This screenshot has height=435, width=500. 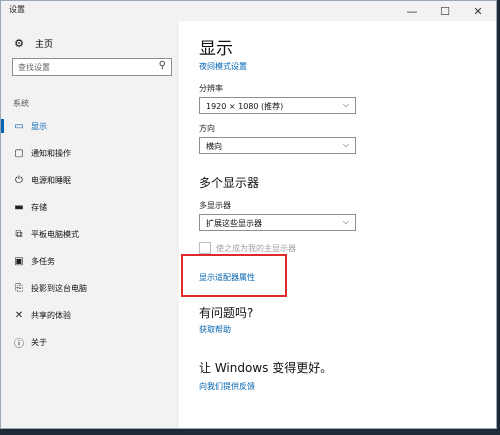 What do you see at coordinates (17, 9) in the screenshot?
I see `window-title: 设置` at bounding box center [17, 9].